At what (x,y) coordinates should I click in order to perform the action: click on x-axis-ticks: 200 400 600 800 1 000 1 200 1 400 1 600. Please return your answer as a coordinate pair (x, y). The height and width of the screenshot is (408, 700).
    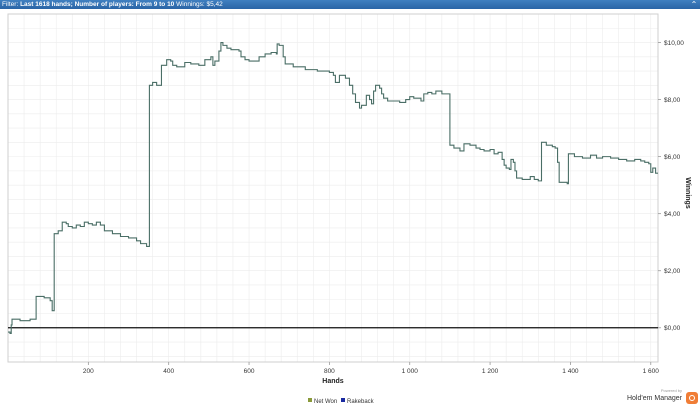
    Looking at the image, I should click on (371, 368).